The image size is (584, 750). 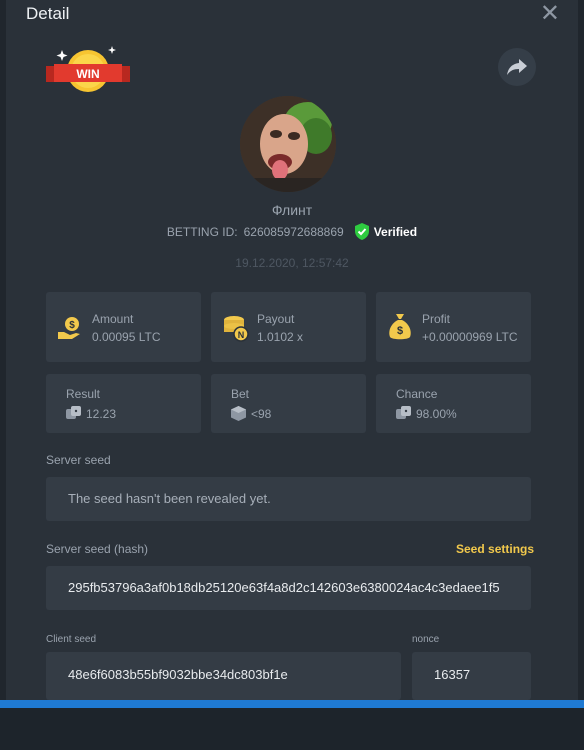 I want to click on betting-id-row: BETTING ID: 626085972688869 Verified, so click(x=292, y=231).